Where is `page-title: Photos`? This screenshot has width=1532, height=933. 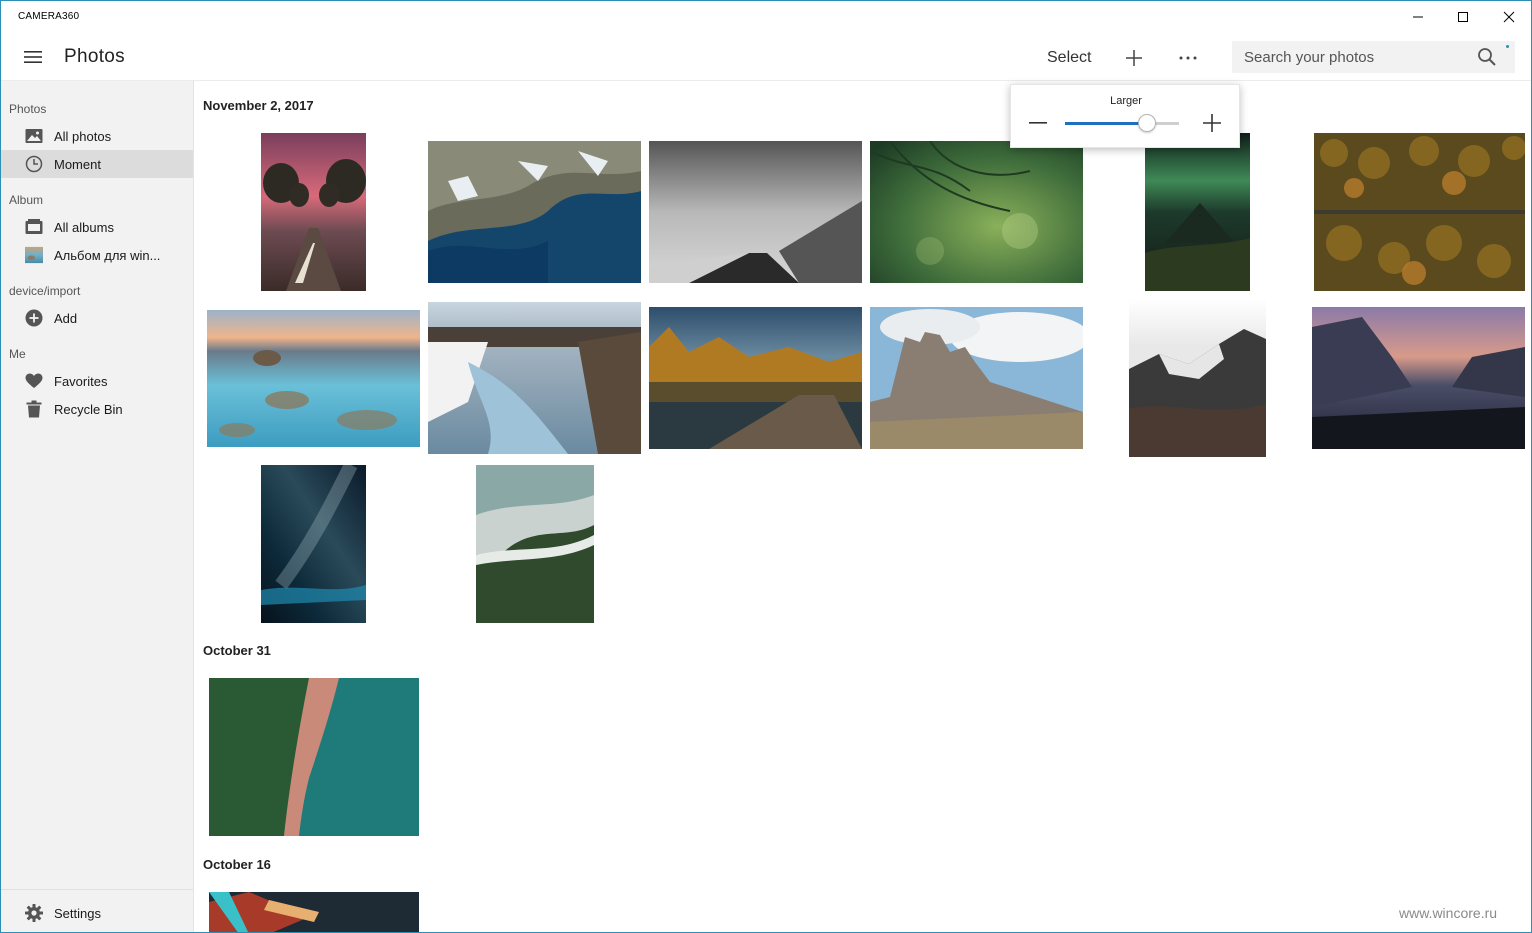 page-title: Photos is located at coordinates (94, 56).